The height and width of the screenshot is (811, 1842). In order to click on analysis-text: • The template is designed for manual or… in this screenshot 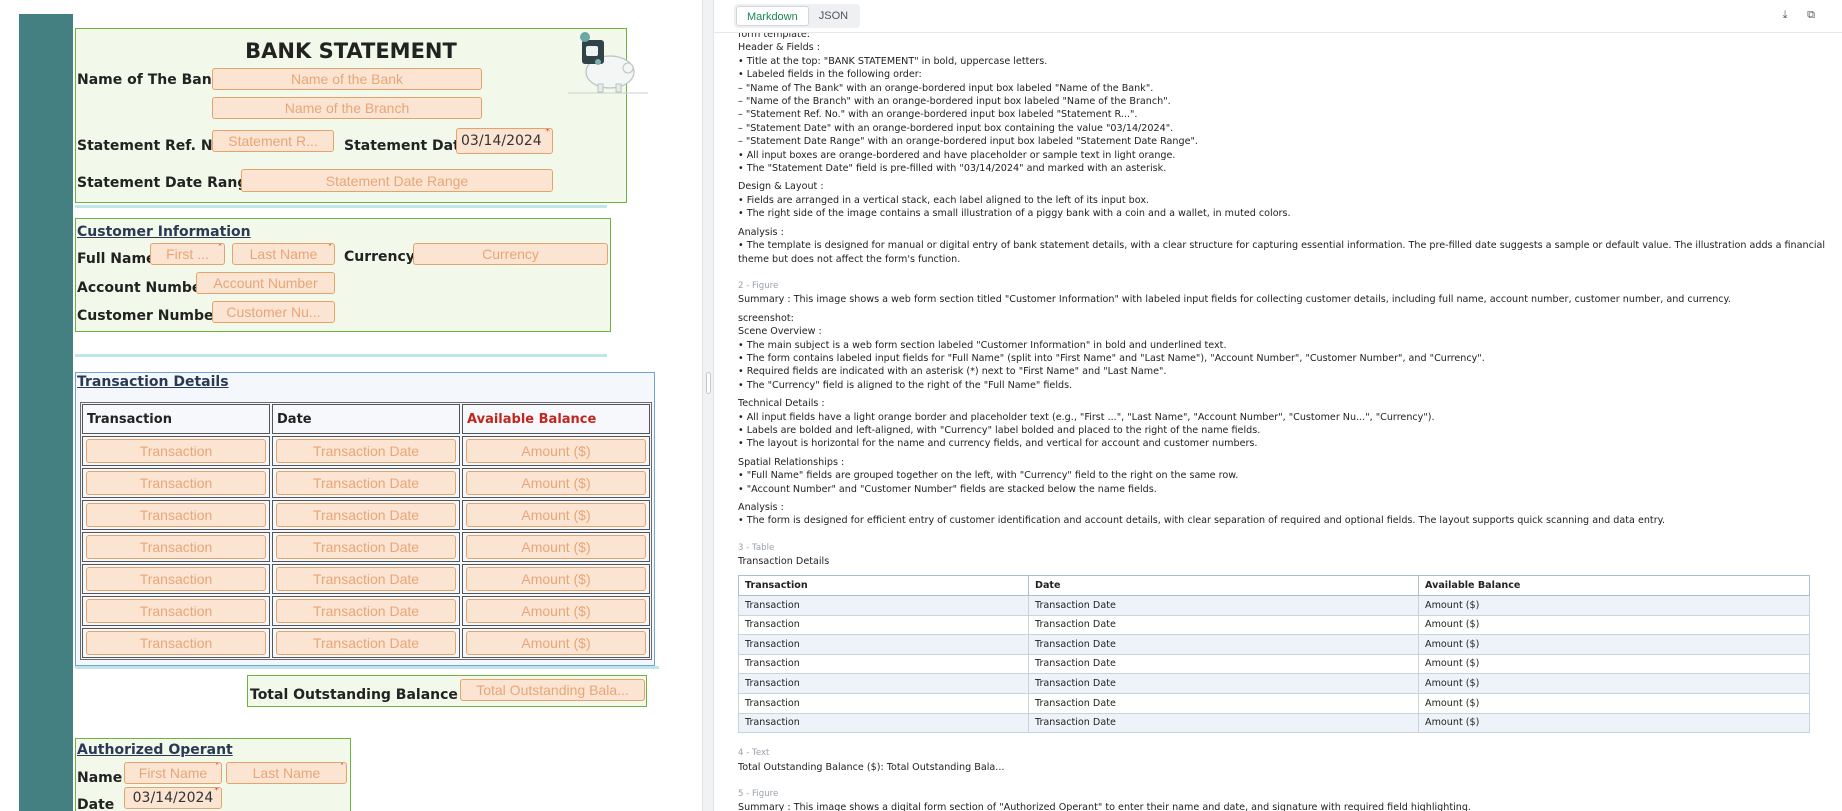, I will do `click(1282, 252)`.